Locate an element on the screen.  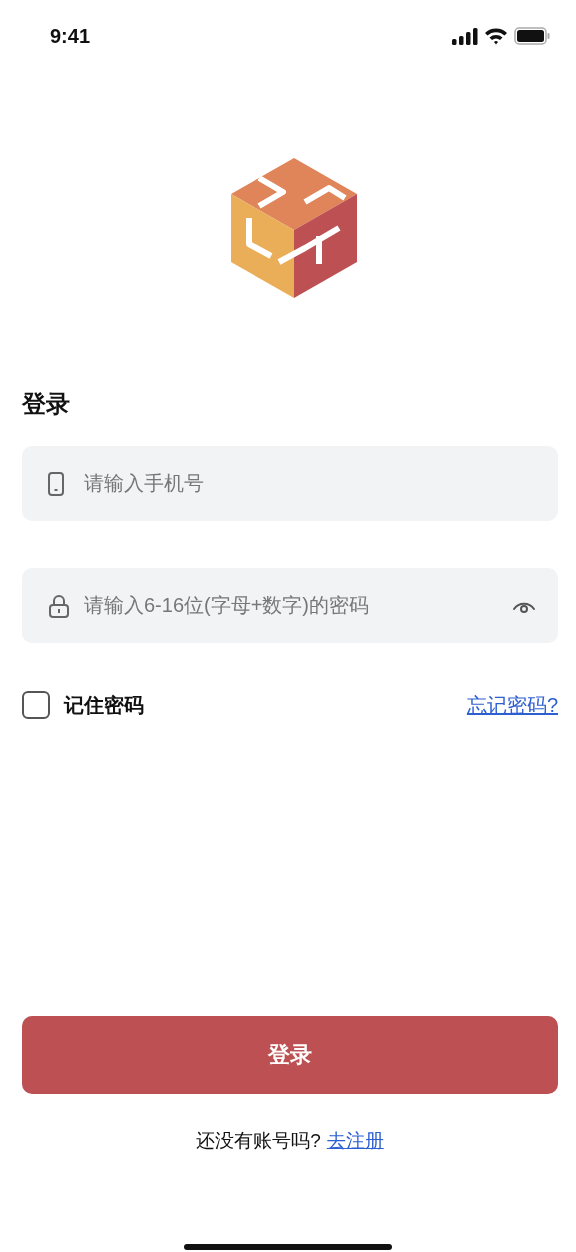
phone-field: 请输入手机号 is located at coordinates (290, 483).